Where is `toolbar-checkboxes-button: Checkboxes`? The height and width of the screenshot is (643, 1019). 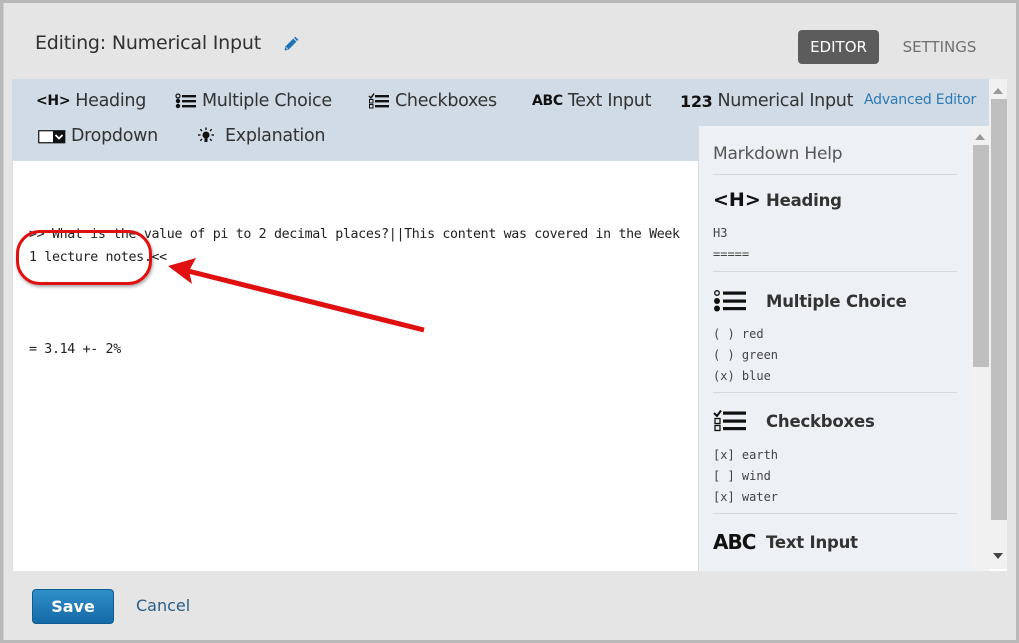 toolbar-checkboxes-button: Checkboxes is located at coordinates (432, 101).